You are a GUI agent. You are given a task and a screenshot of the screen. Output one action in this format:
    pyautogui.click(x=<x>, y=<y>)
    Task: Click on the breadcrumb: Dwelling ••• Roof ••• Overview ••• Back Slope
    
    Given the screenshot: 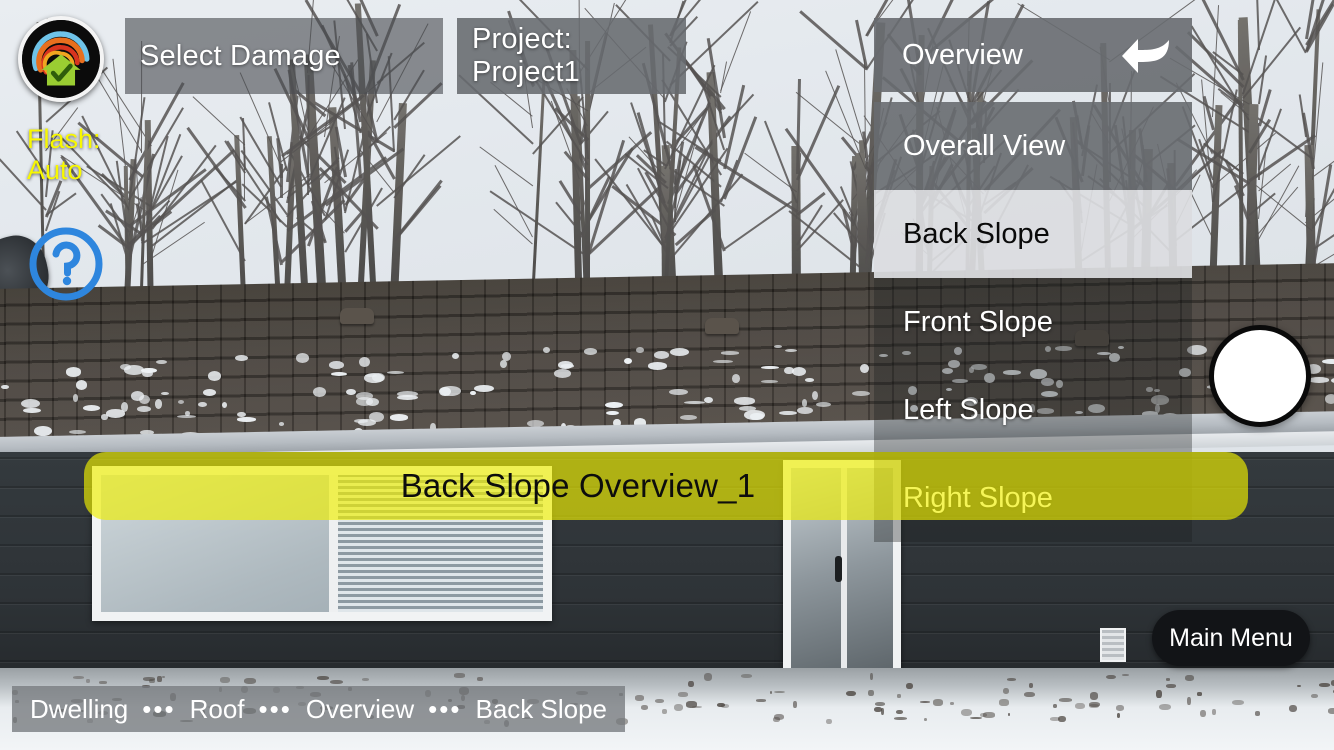 What is the action you would take?
    pyautogui.click(x=319, y=709)
    